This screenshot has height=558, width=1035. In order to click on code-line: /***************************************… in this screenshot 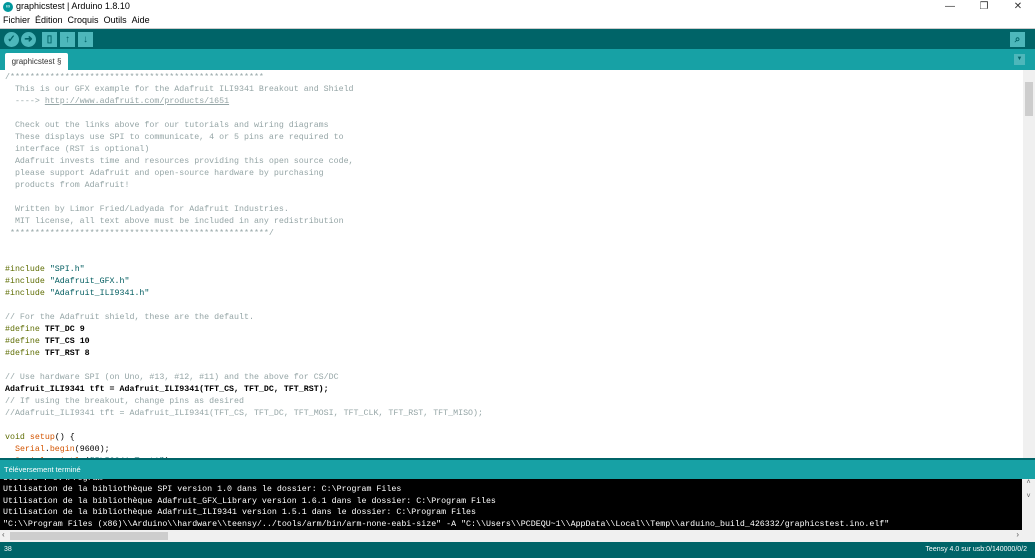, I will do `click(514, 78)`.